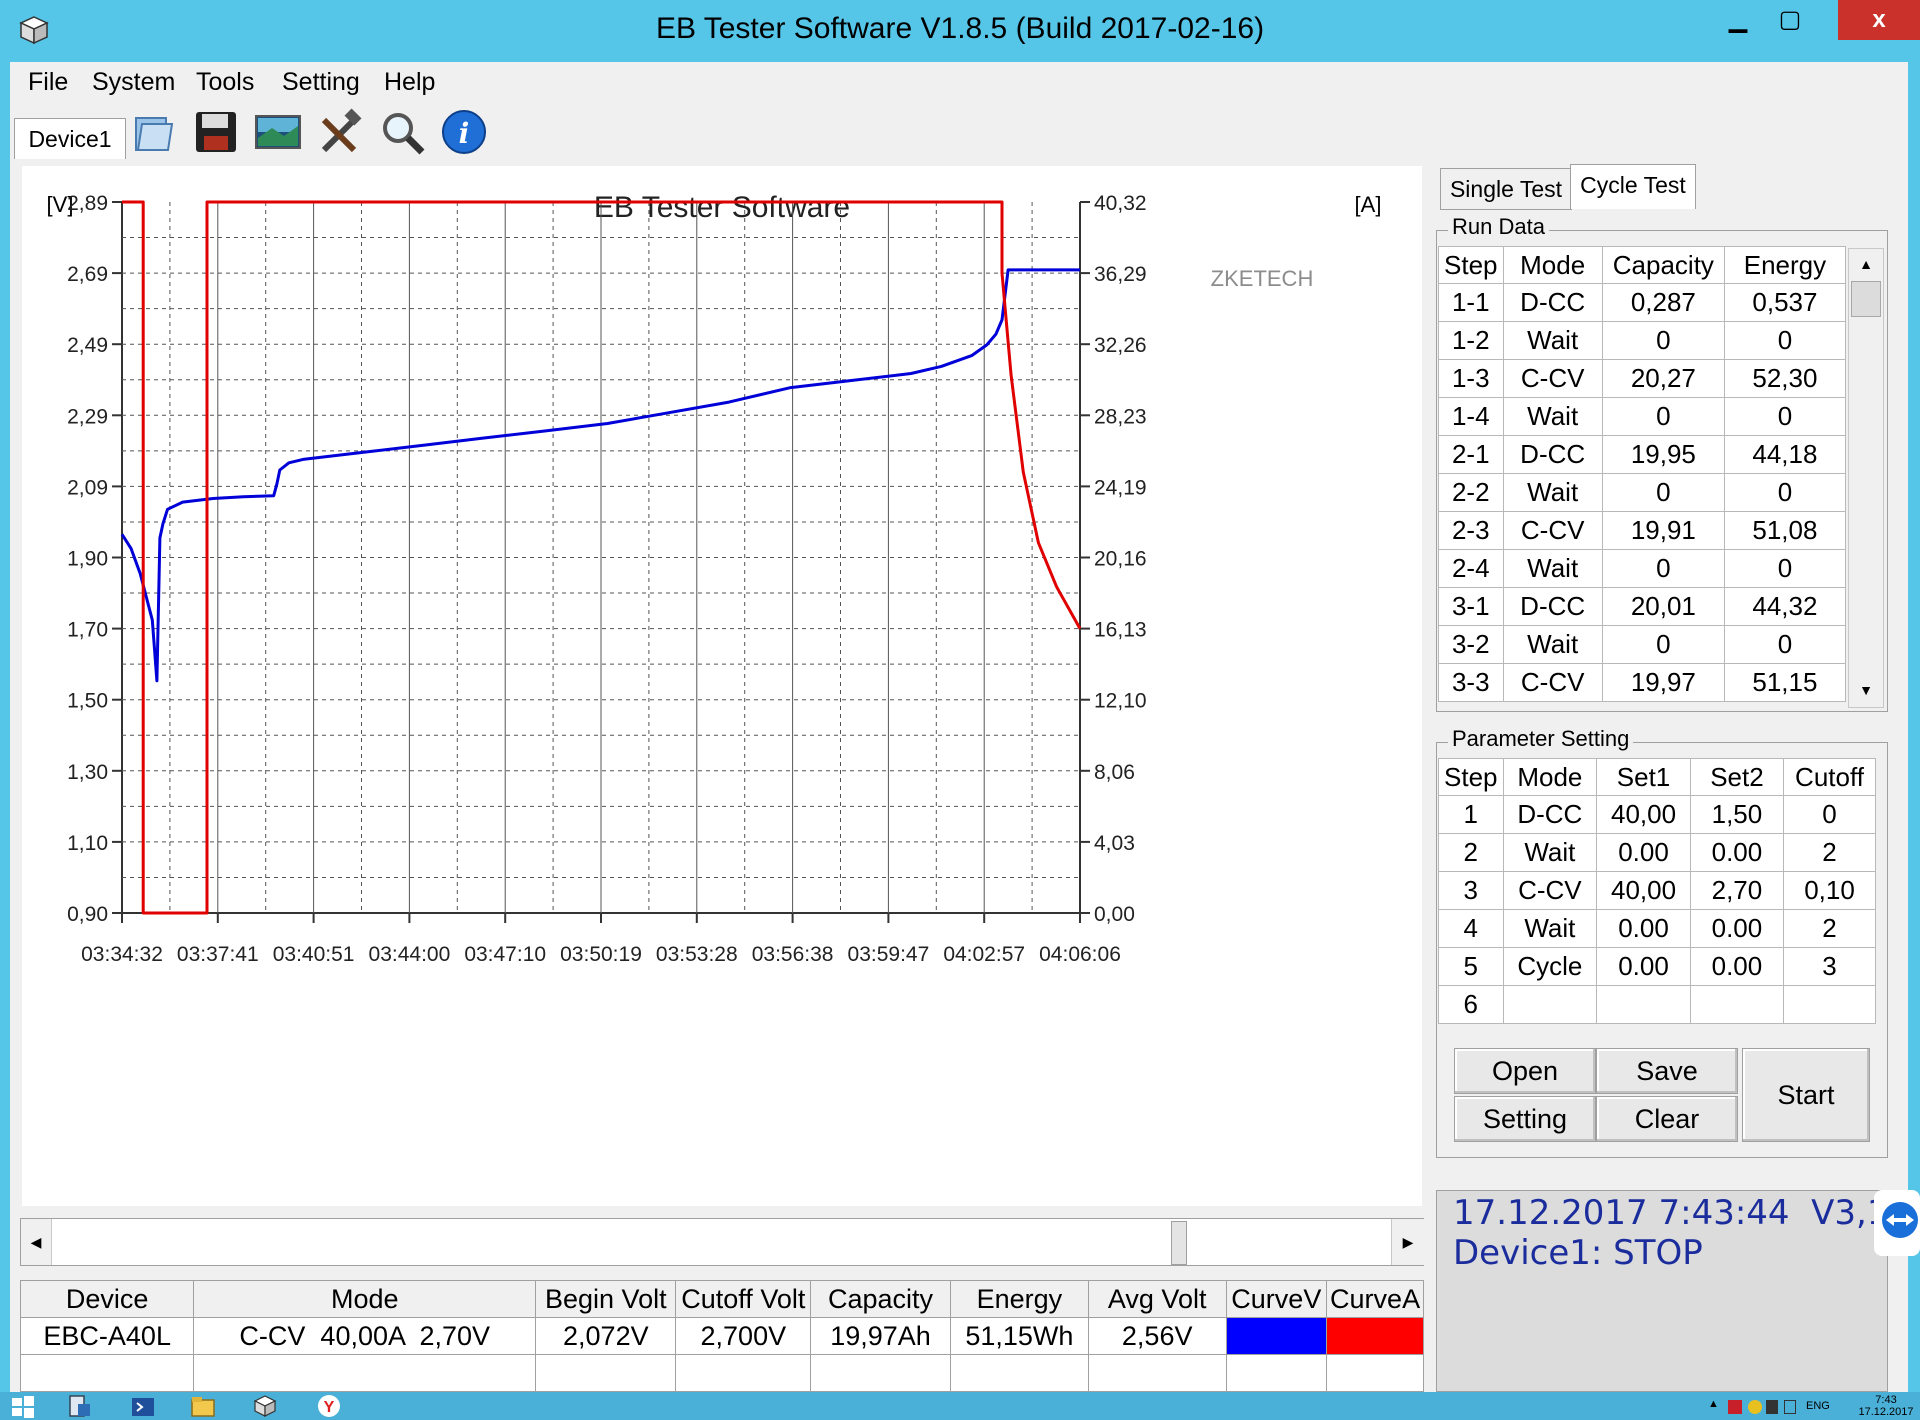 The width and height of the screenshot is (1920, 1420). I want to click on curvea-color-swatch, so click(1375, 1336).